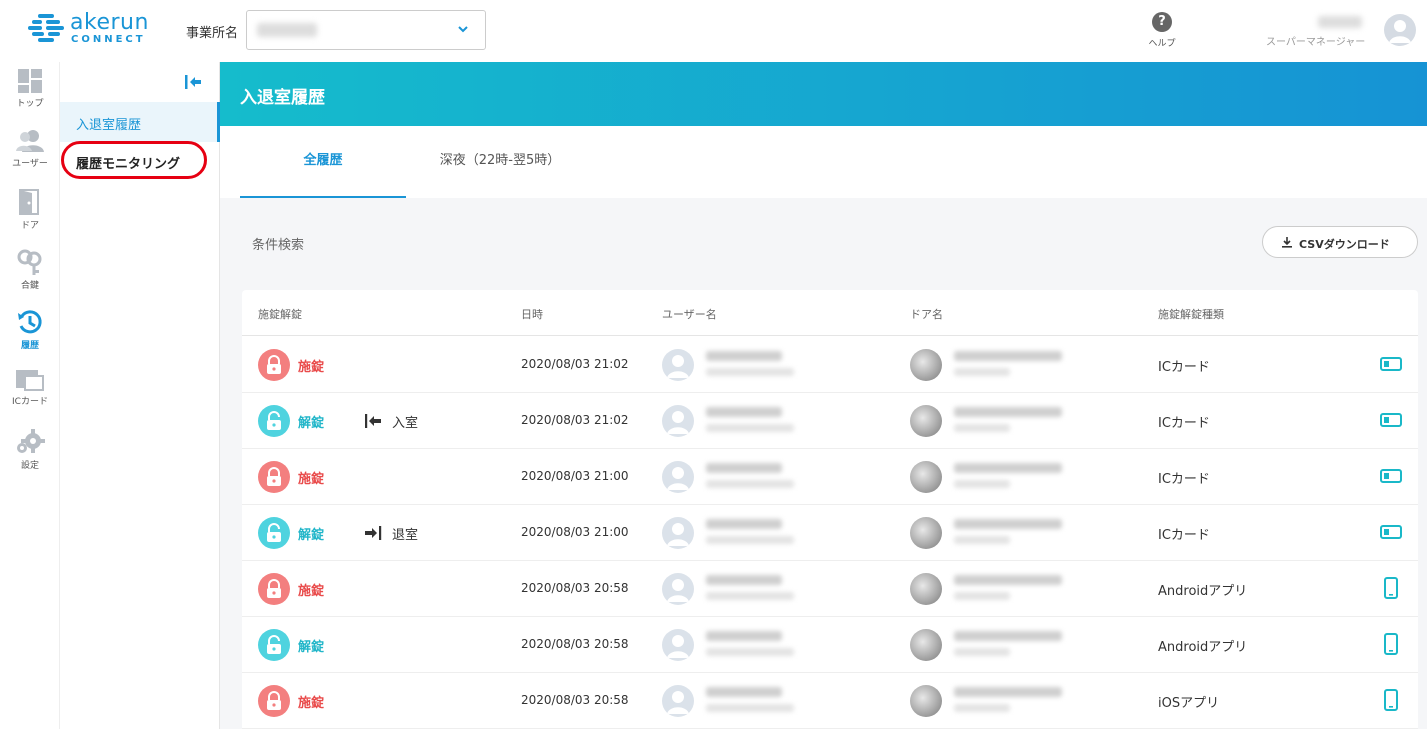  I want to click on enter-icon, so click(373, 421).